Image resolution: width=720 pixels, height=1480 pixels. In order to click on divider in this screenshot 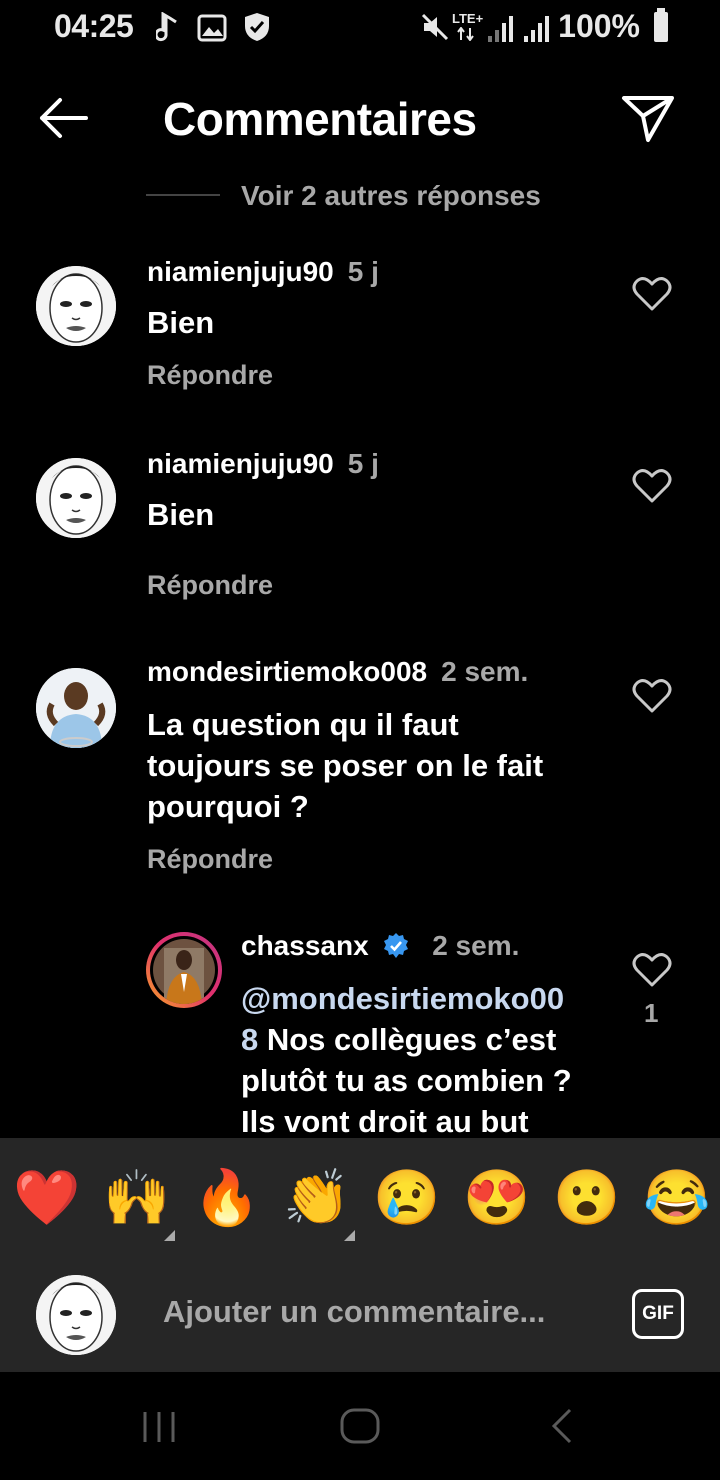, I will do `click(183, 195)`.